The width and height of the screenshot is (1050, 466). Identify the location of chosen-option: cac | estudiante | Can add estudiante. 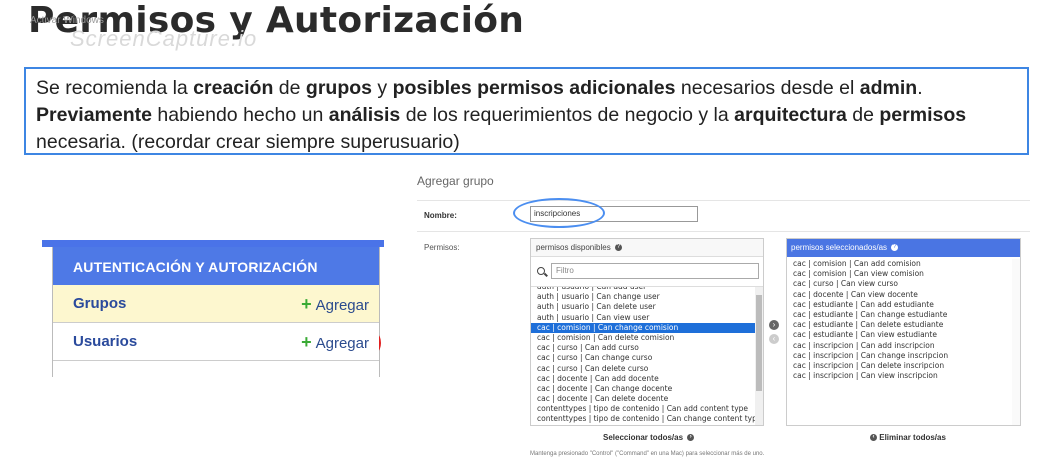
(899, 305).